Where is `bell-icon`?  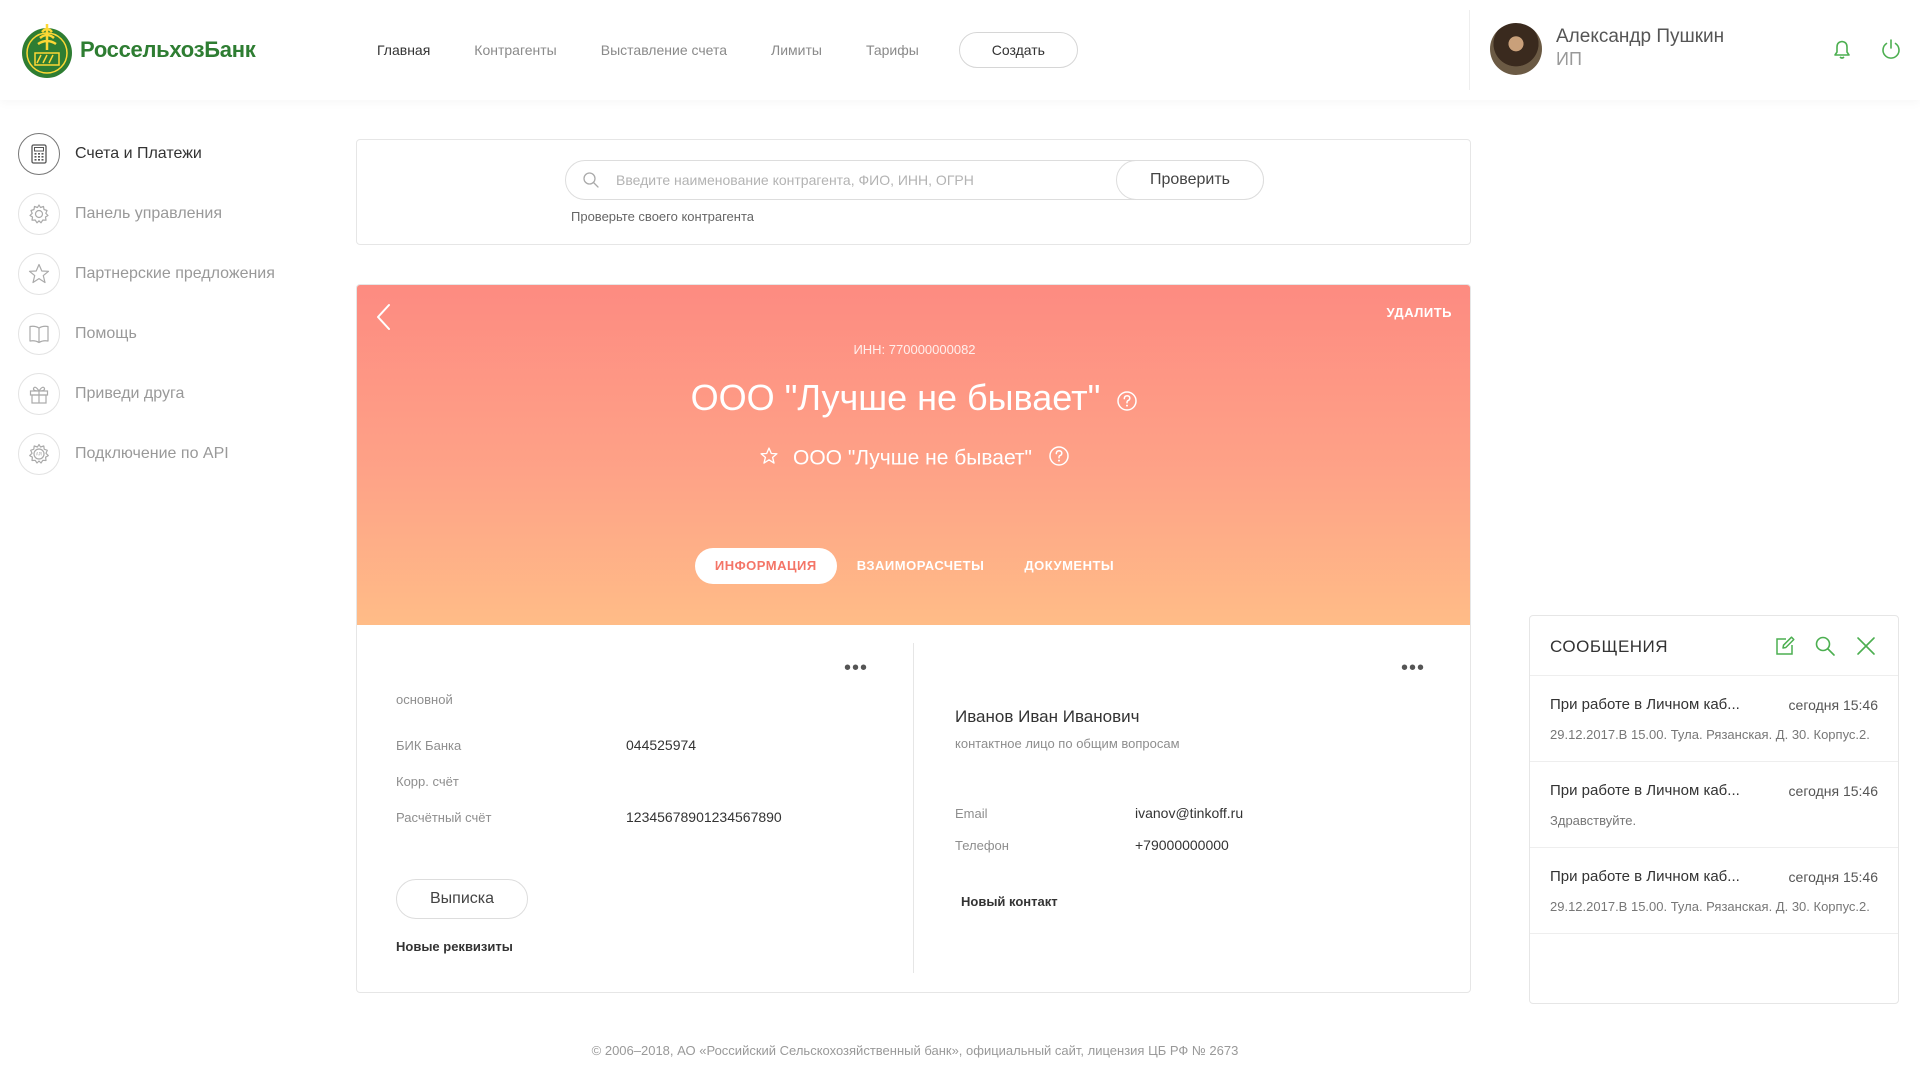 bell-icon is located at coordinates (1842, 49).